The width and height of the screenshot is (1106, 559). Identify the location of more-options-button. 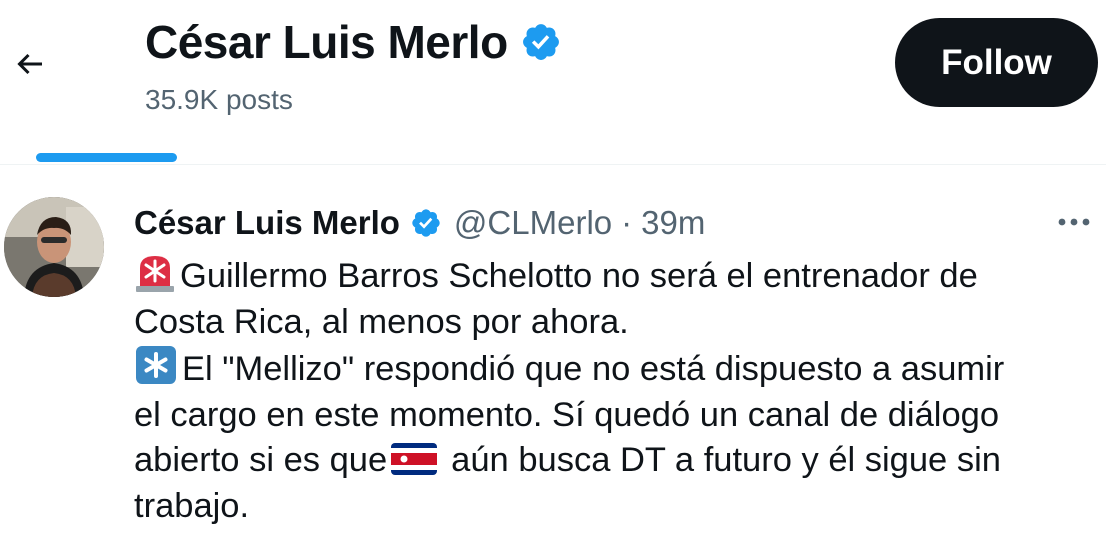
(1074, 222).